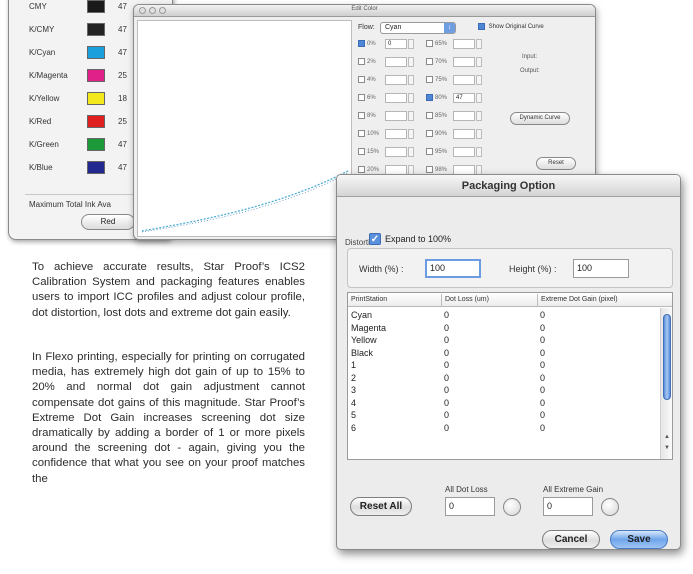 The width and height of the screenshot is (693, 574). What do you see at coordinates (571, 539) in the screenshot?
I see `cancel-button: Cancel` at bounding box center [571, 539].